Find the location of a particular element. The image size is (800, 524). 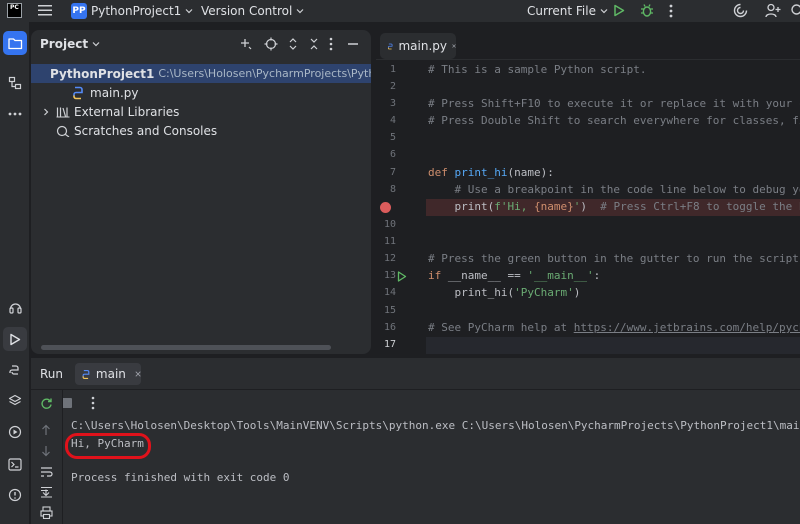

fstring-expression: {name} is located at coordinates (553, 206).